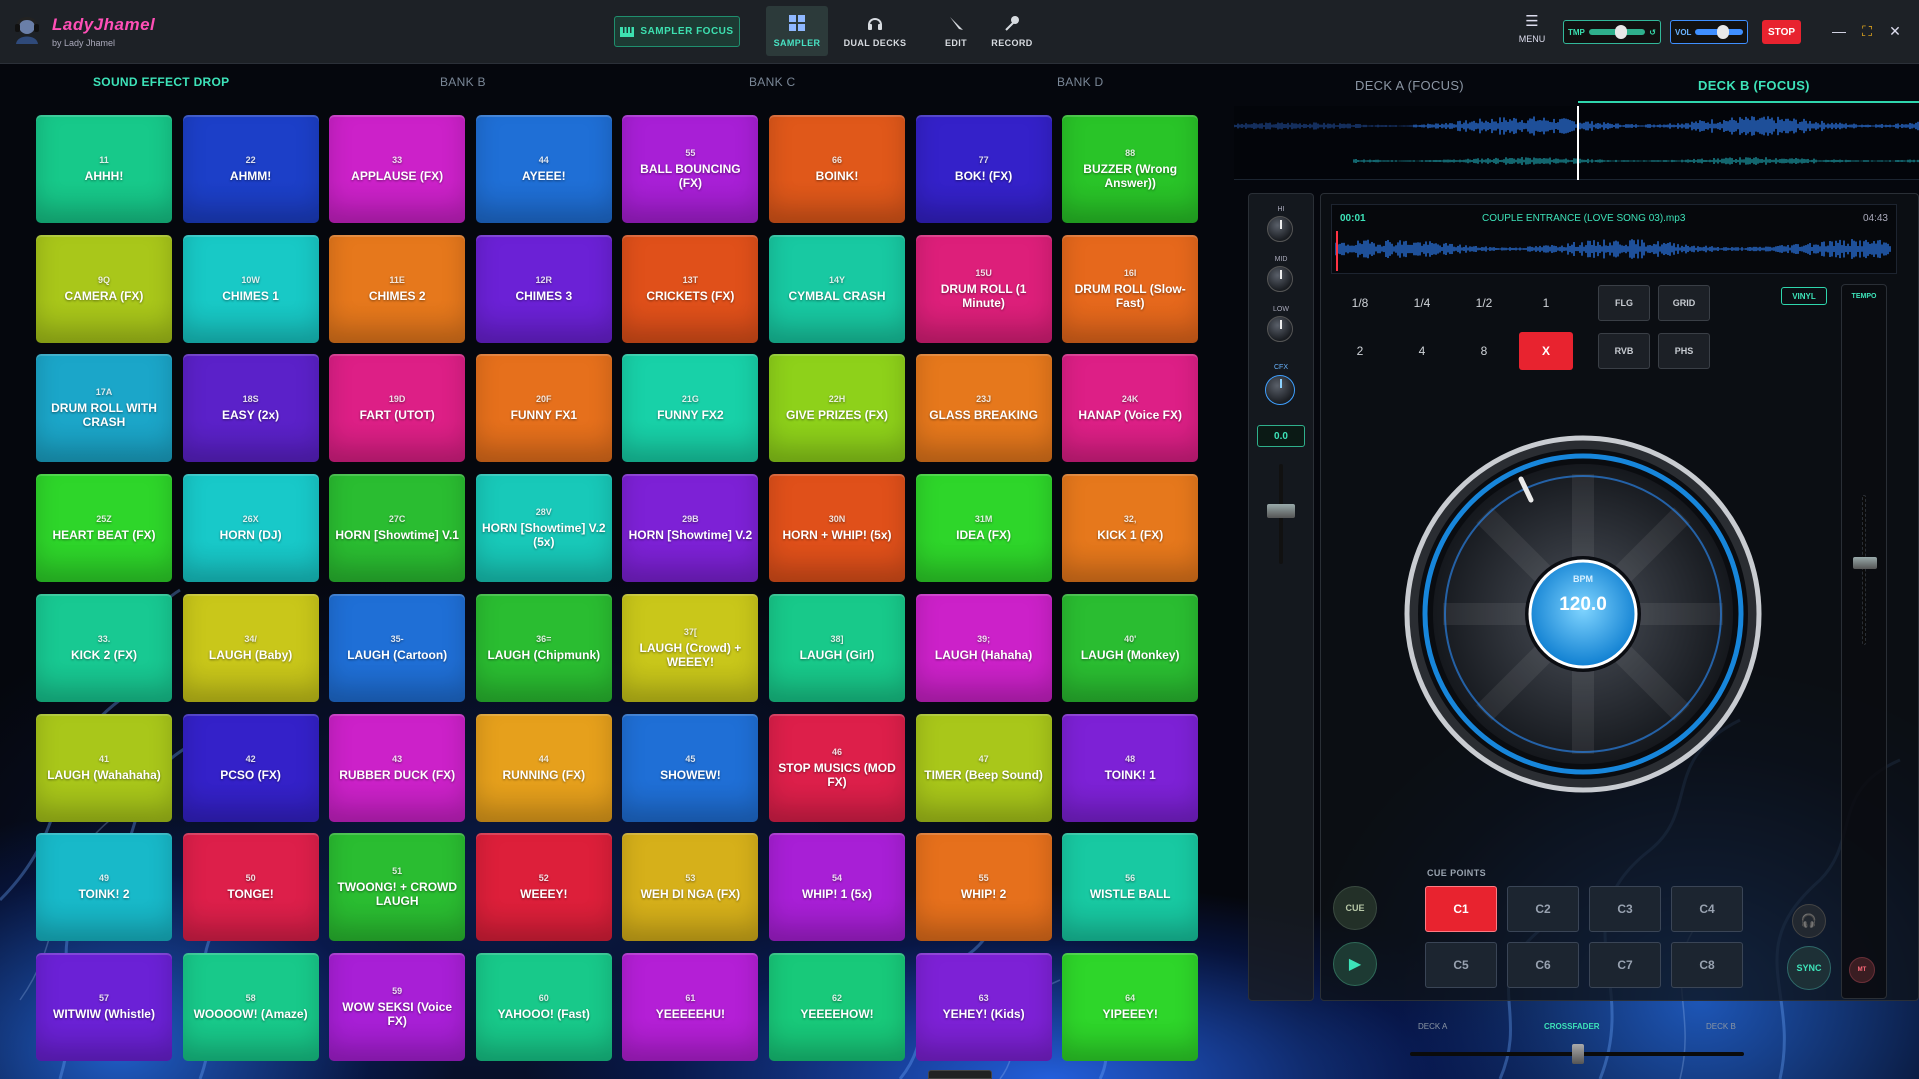 Image resolution: width=1919 pixels, height=1079 pixels. What do you see at coordinates (956, 31) in the screenshot?
I see `tool-edit-button: EDIT` at bounding box center [956, 31].